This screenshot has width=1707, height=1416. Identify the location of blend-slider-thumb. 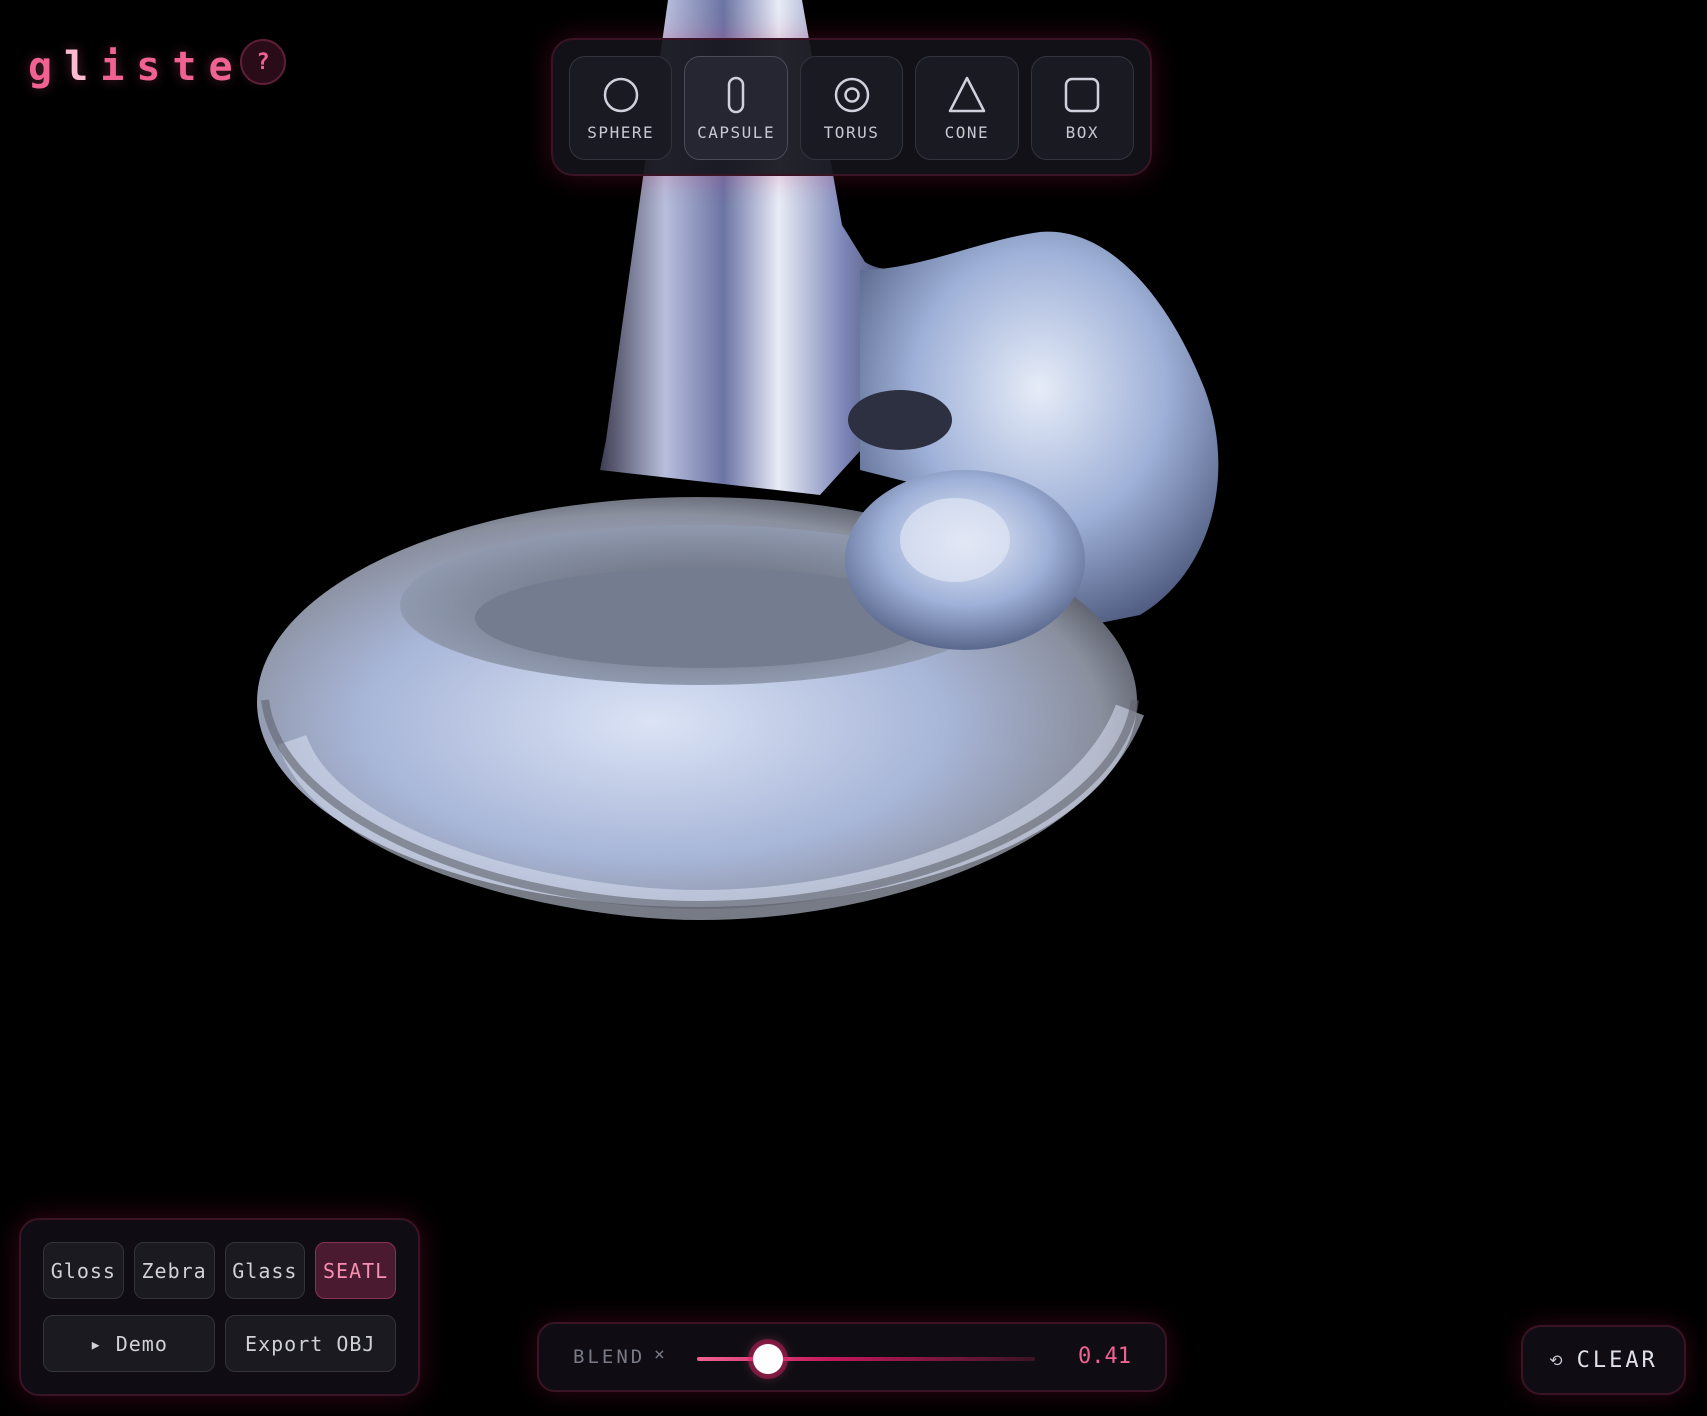
(767, 1359).